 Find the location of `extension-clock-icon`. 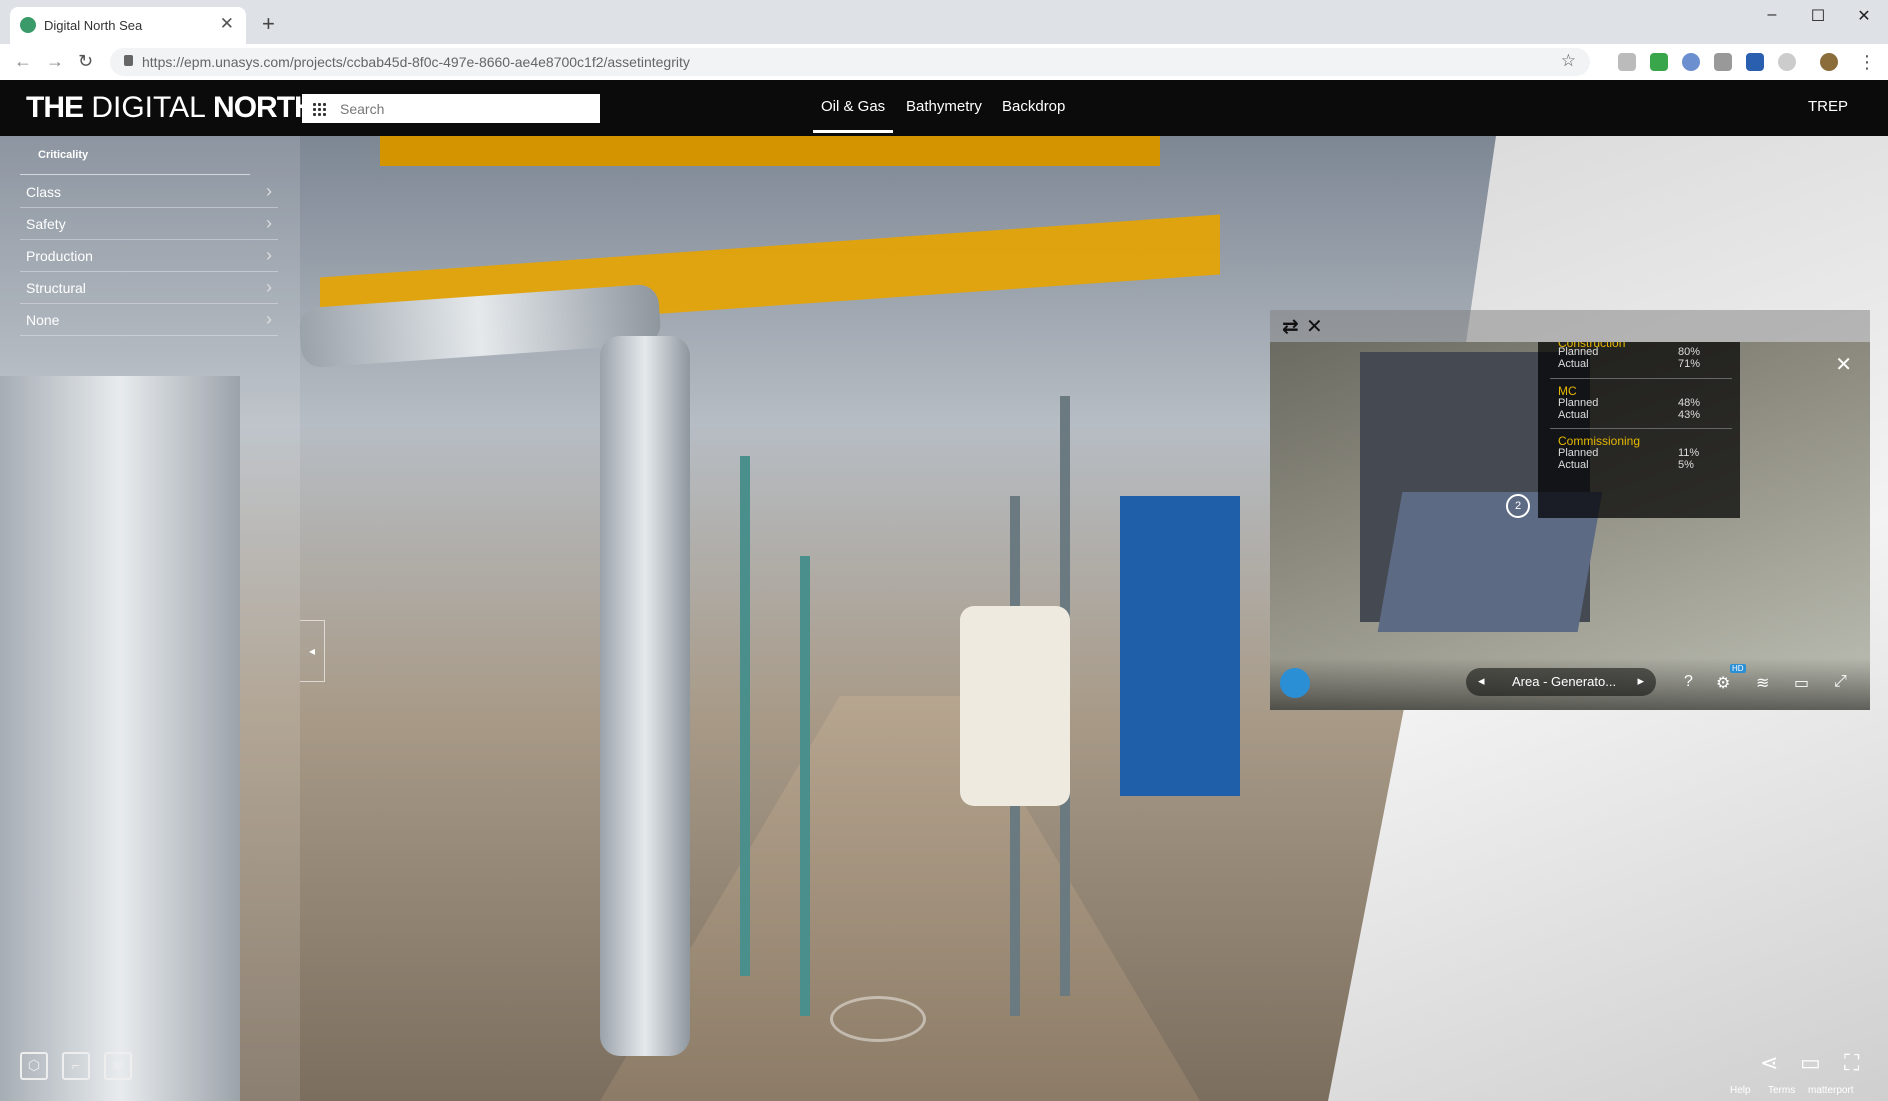

extension-clock-icon is located at coordinates (1787, 62).